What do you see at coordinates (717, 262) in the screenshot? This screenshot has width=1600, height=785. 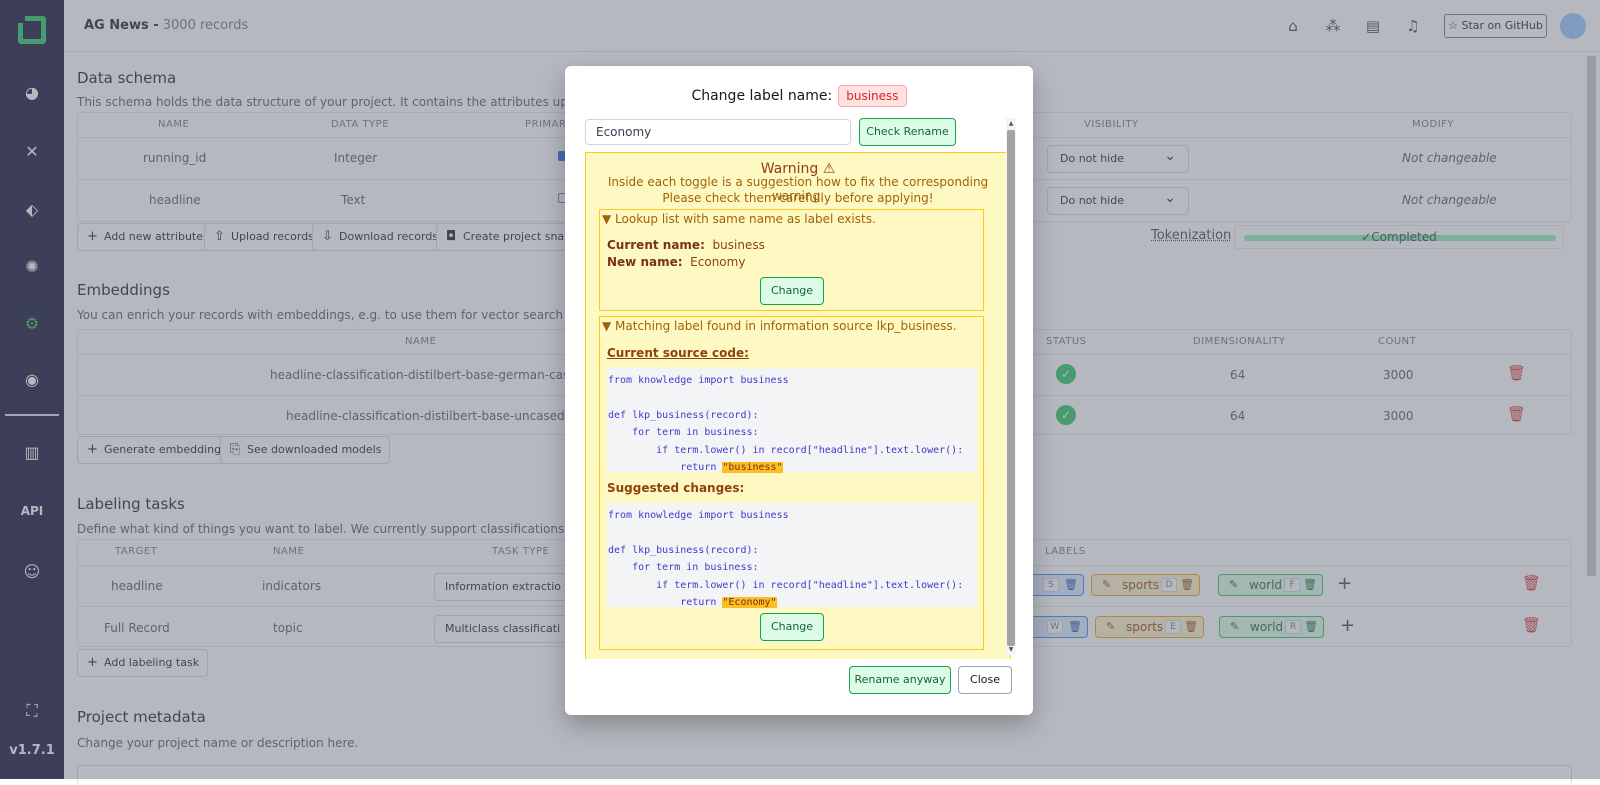 I see `new-name-value: Economy` at bounding box center [717, 262].